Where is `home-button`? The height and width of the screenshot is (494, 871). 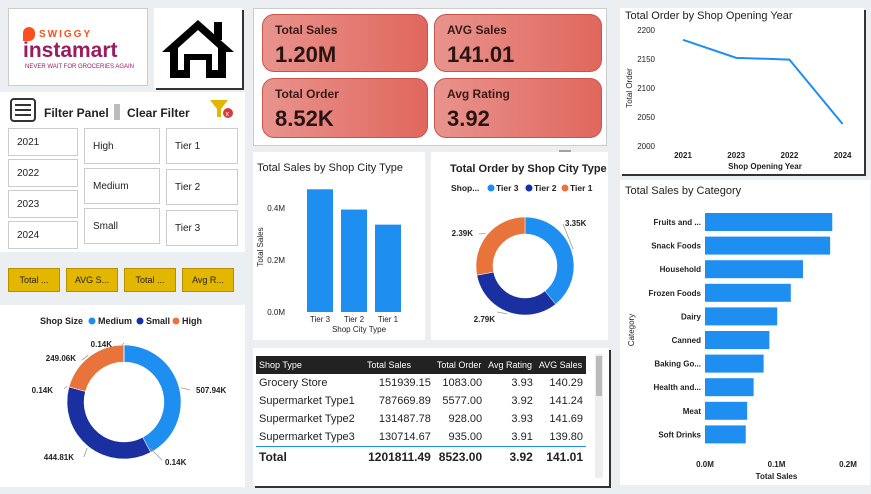
home-button is located at coordinates (198, 48).